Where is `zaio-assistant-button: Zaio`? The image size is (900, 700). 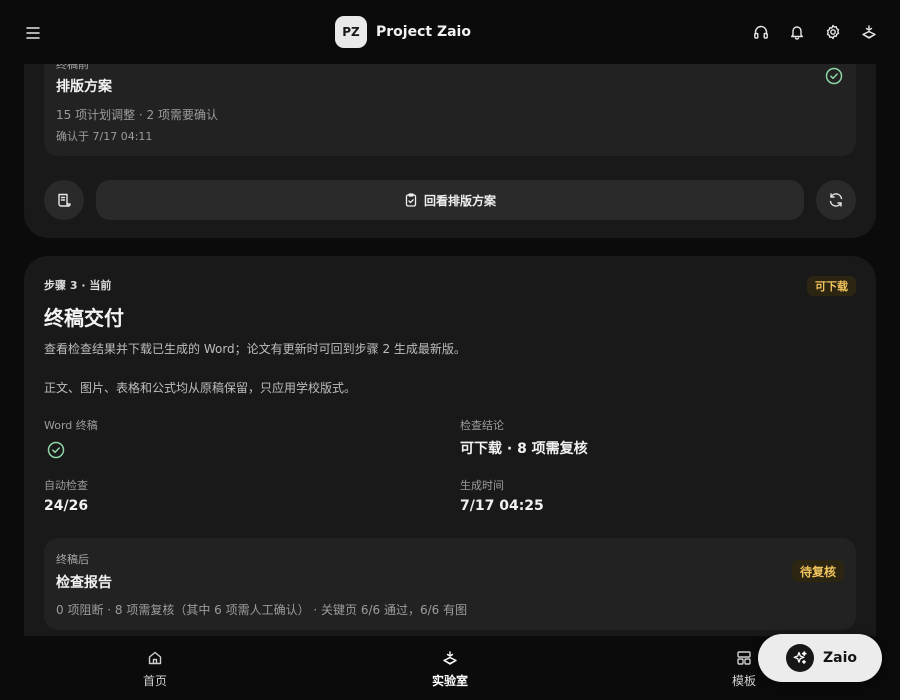 zaio-assistant-button: Zaio is located at coordinates (820, 658).